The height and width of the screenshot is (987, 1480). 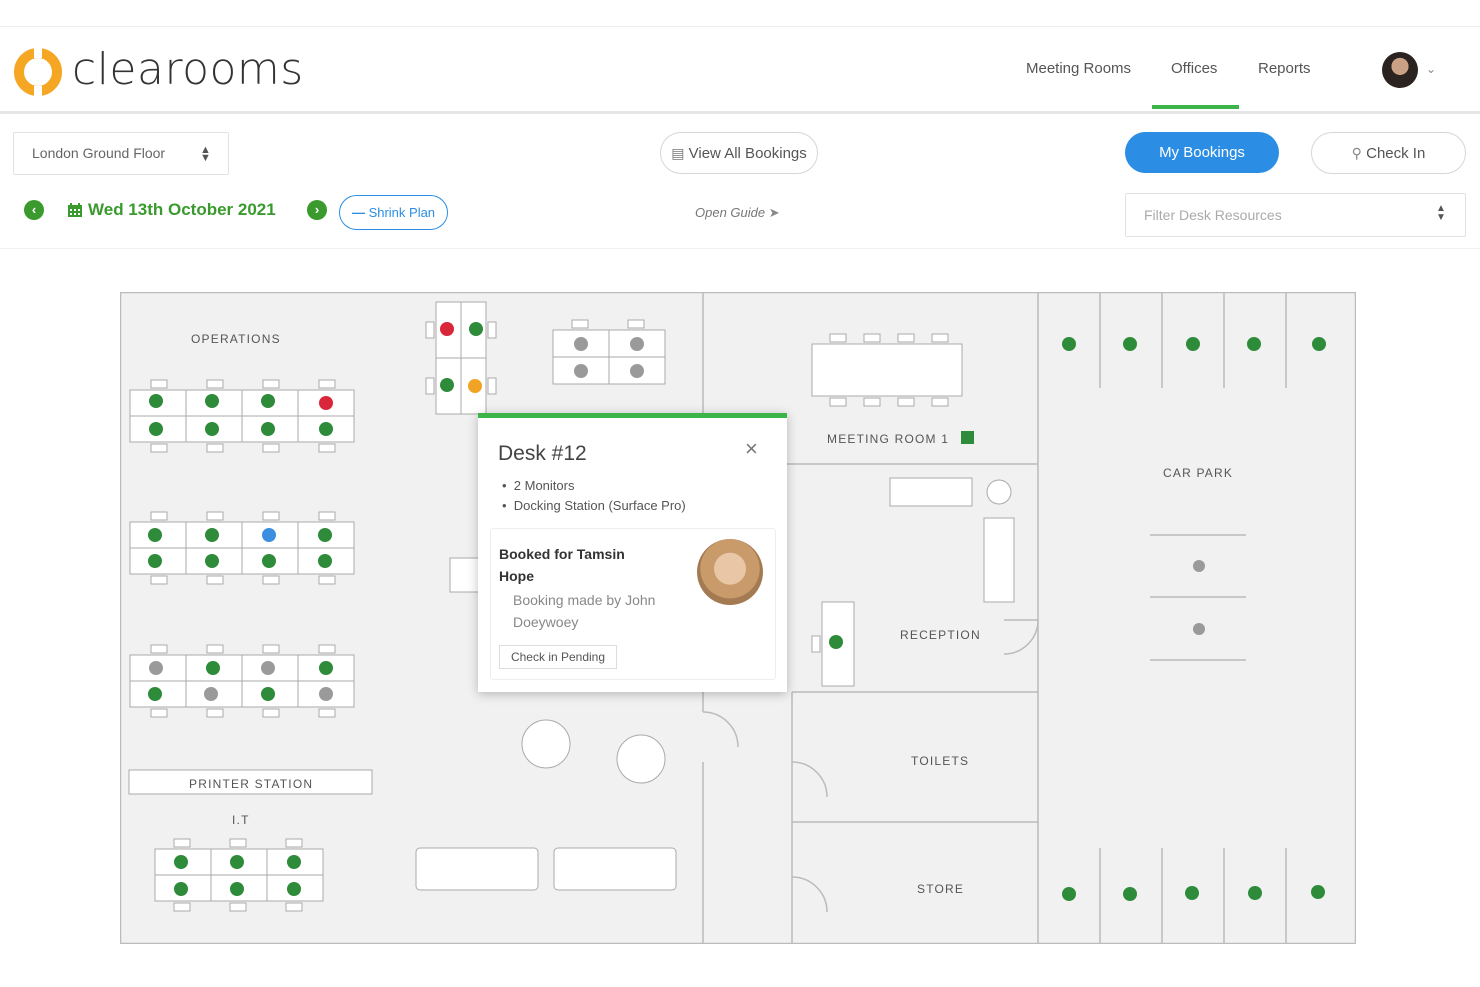 I want to click on popup-title: Desk #12, so click(x=542, y=453).